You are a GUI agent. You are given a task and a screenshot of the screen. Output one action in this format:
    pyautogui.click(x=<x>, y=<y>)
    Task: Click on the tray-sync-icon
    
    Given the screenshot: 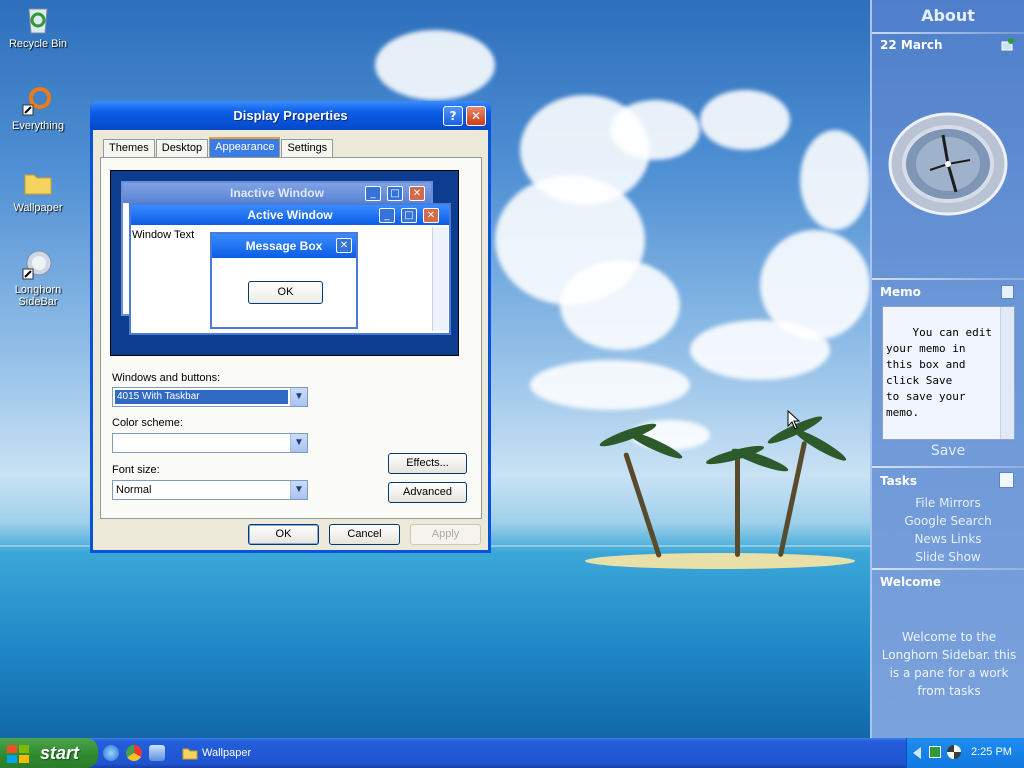 What is the action you would take?
    pyautogui.click(x=954, y=752)
    